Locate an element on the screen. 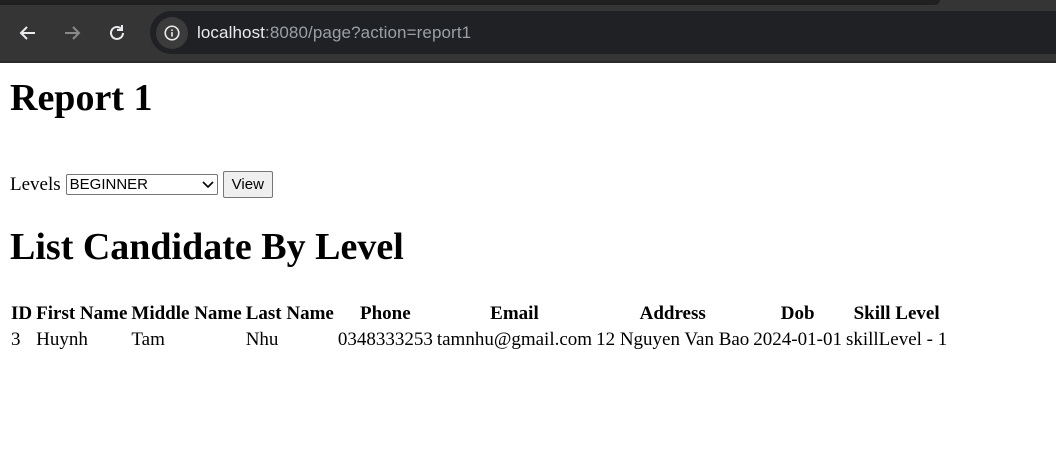  header-address: Address is located at coordinates (672, 313).